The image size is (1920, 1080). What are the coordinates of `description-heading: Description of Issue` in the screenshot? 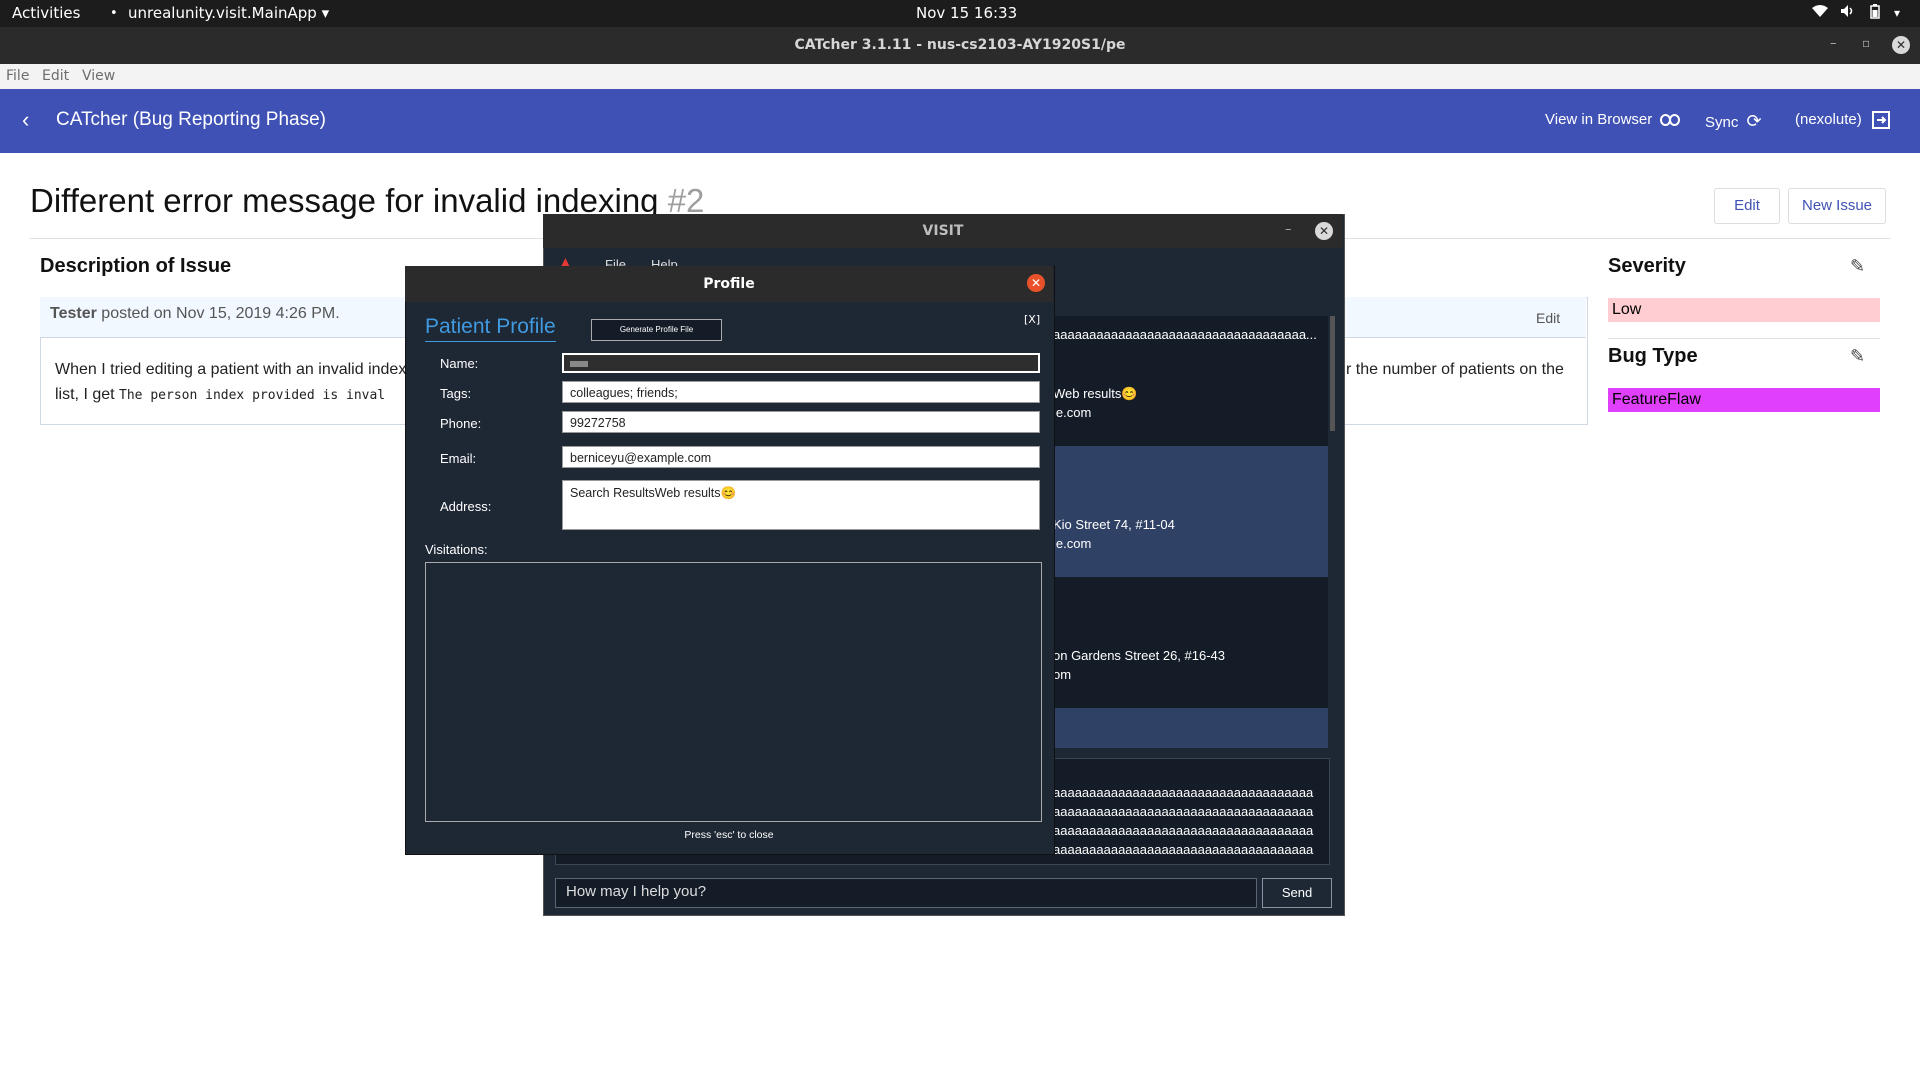 It's located at (136, 266).